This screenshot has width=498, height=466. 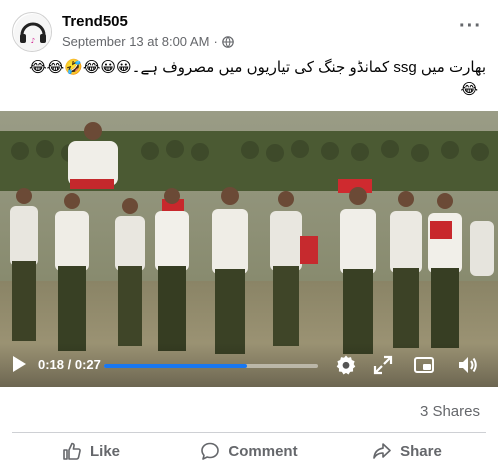 What do you see at coordinates (72, 451) in the screenshot?
I see `thumbs-up-icon` at bounding box center [72, 451].